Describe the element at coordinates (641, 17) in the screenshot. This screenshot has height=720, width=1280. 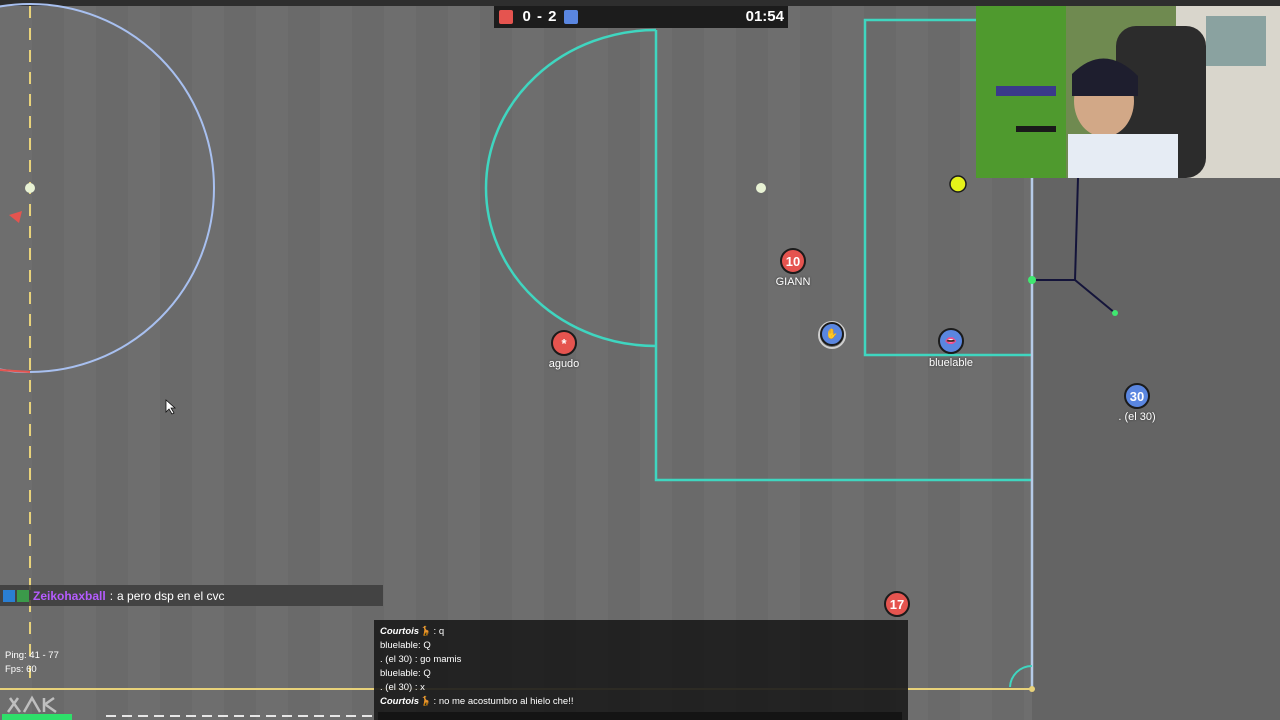
I see `scoreboard: 0 - 2 01:54` at that location.